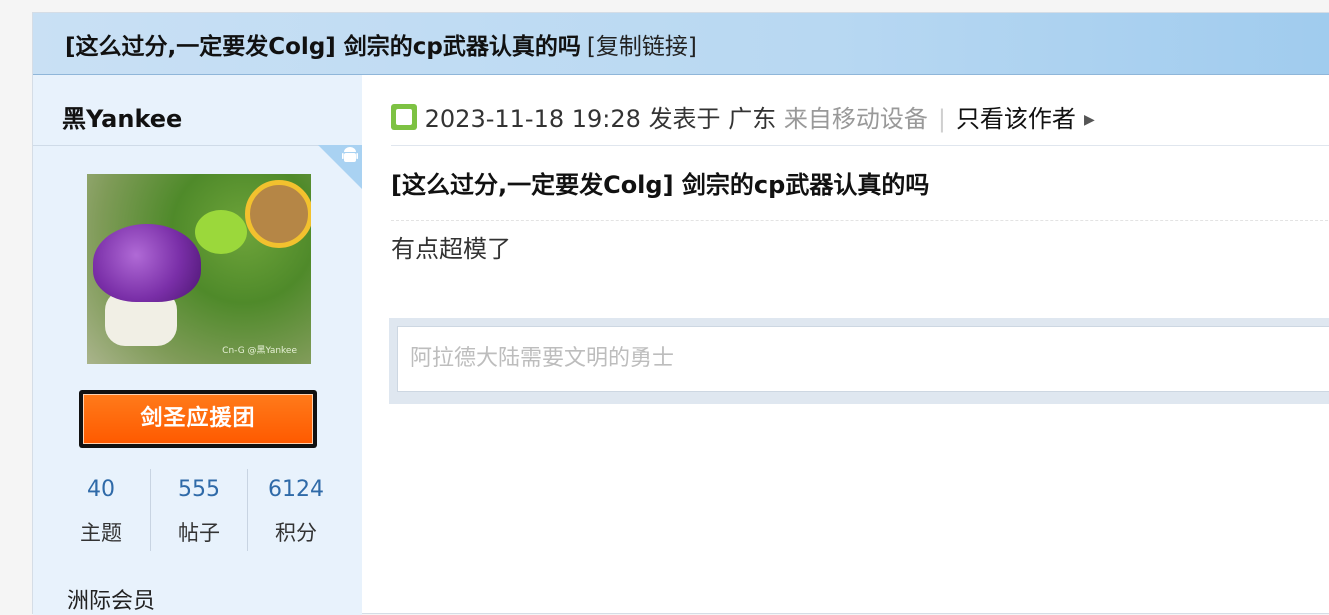 The image size is (1329, 615). Describe the element at coordinates (860, 220) in the screenshot. I see `title-divider-line` at that location.